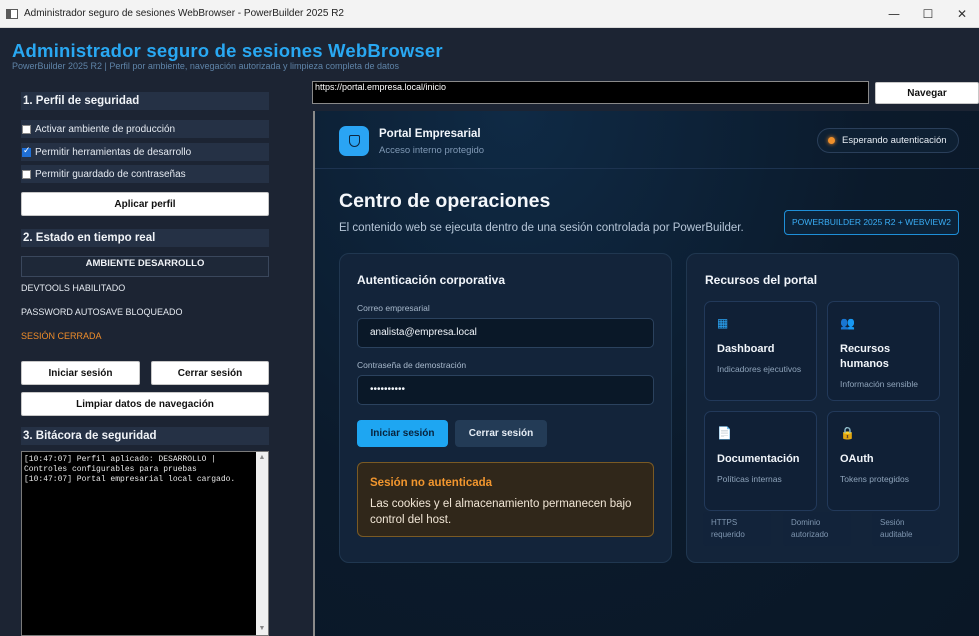 This screenshot has width=979, height=636. I want to click on checkbox-label: Permitir herramientas de desarrollo, so click(113, 152).